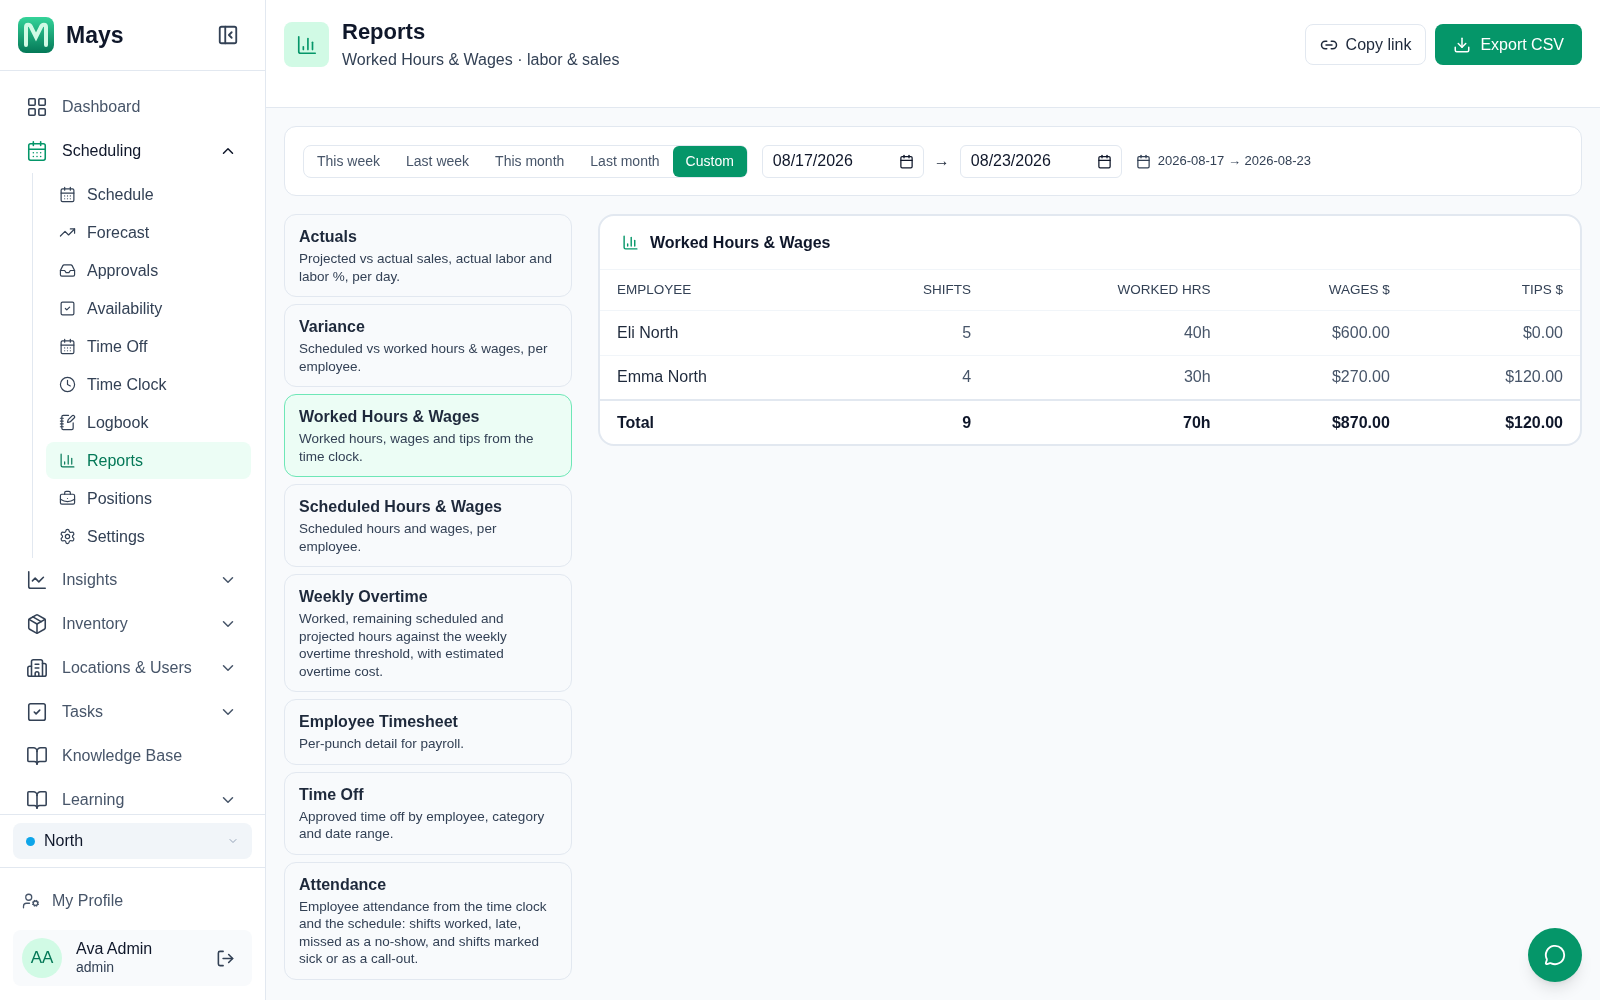 The height and width of the screenshot is (1000, 1600). Describe the element at coordinates (941, 161) in the screenshot. I see `range-arrow: →` at that location.